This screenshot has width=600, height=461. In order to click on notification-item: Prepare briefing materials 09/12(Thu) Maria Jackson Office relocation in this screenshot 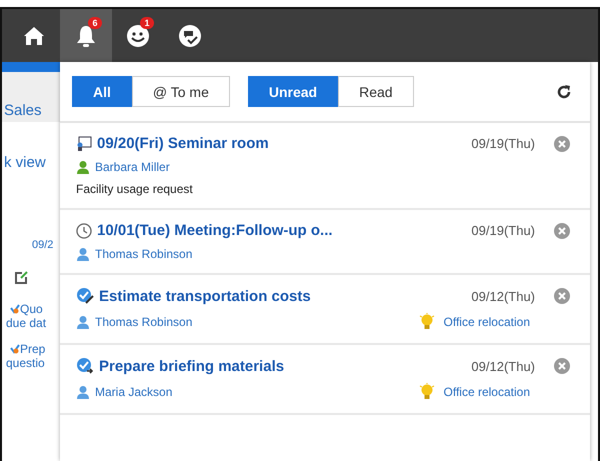, I will do `click(325, 380)`.